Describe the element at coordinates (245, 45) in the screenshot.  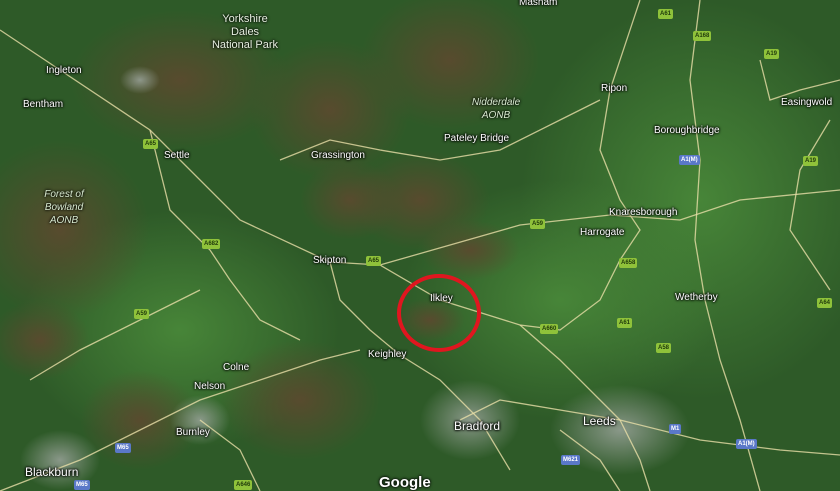
I see `park-label-yorkshire-dales-line3: National Park` at that location.